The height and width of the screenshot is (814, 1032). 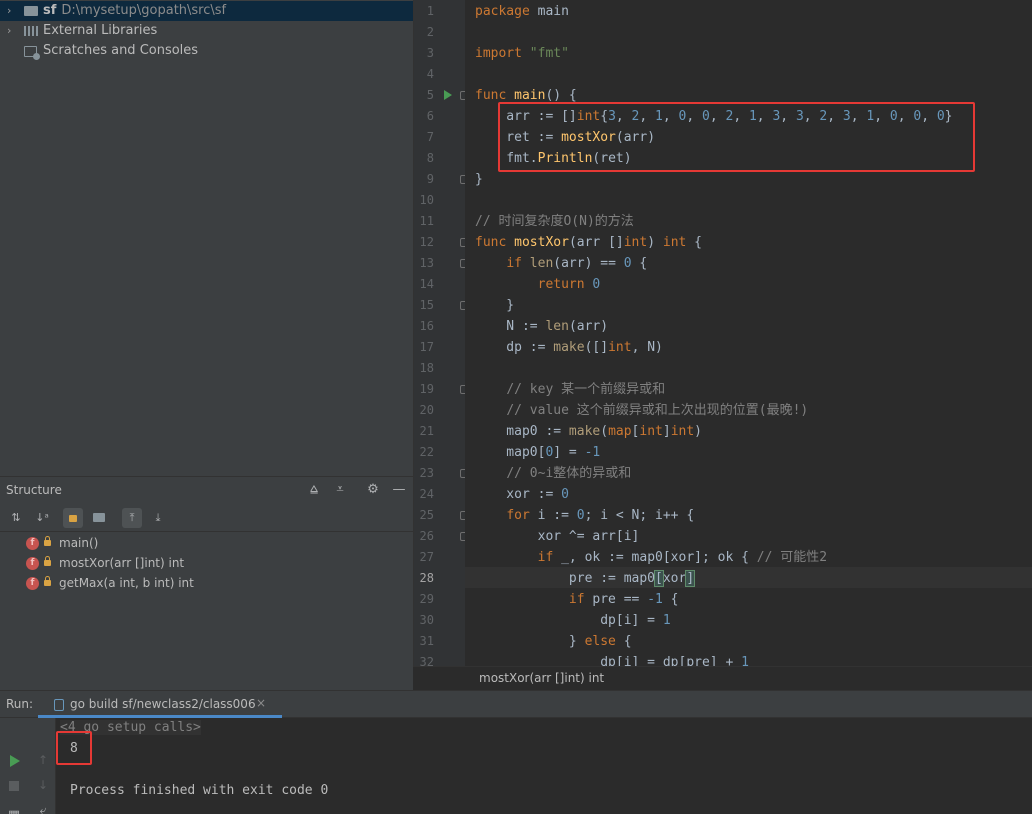 I want to click on structure-title: Structure, so click(x=34, y=490).